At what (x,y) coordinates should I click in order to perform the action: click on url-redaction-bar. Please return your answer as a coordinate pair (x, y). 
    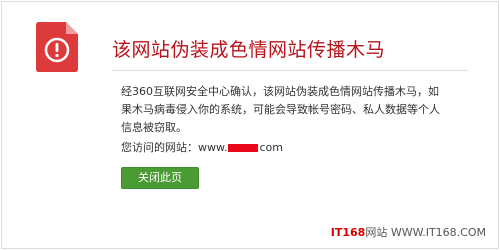
    Looking at the image, I should click on (243, 148).